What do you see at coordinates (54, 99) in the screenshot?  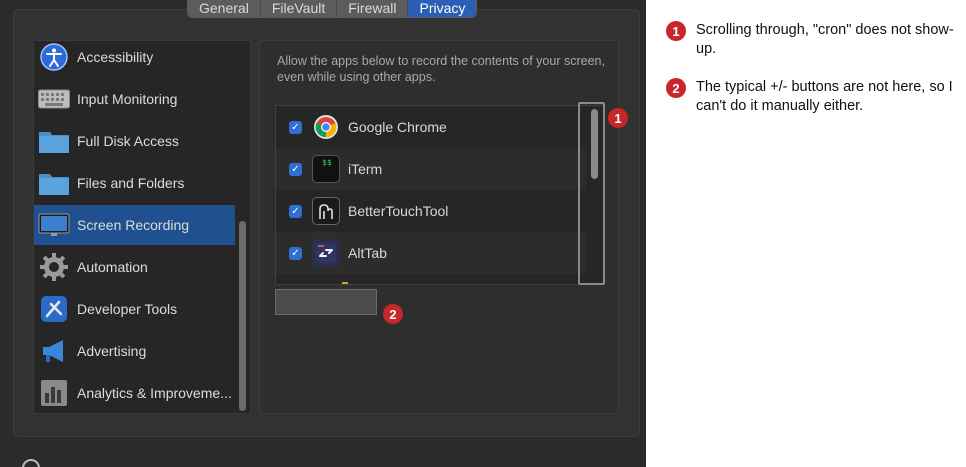 I see `keyboard-icon` at bounding box center [54, 99].